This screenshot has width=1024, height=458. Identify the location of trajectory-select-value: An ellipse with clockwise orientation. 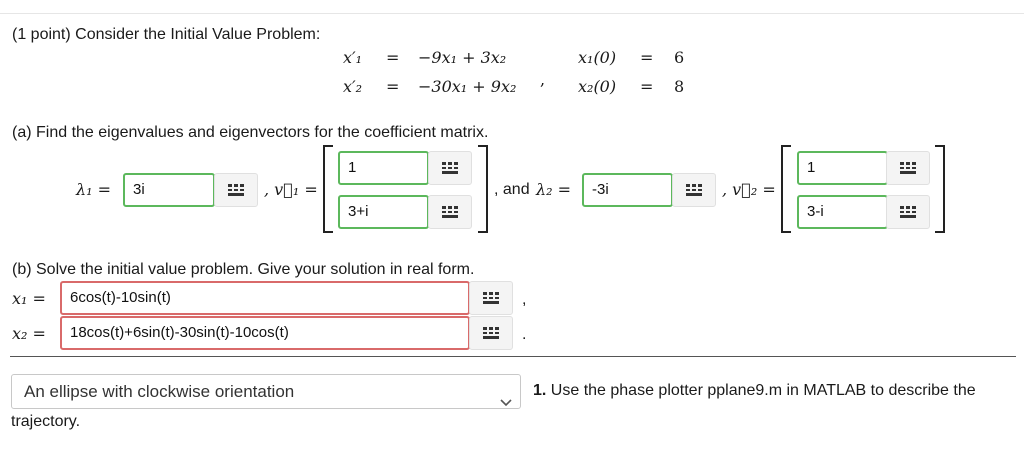
(159, 391).